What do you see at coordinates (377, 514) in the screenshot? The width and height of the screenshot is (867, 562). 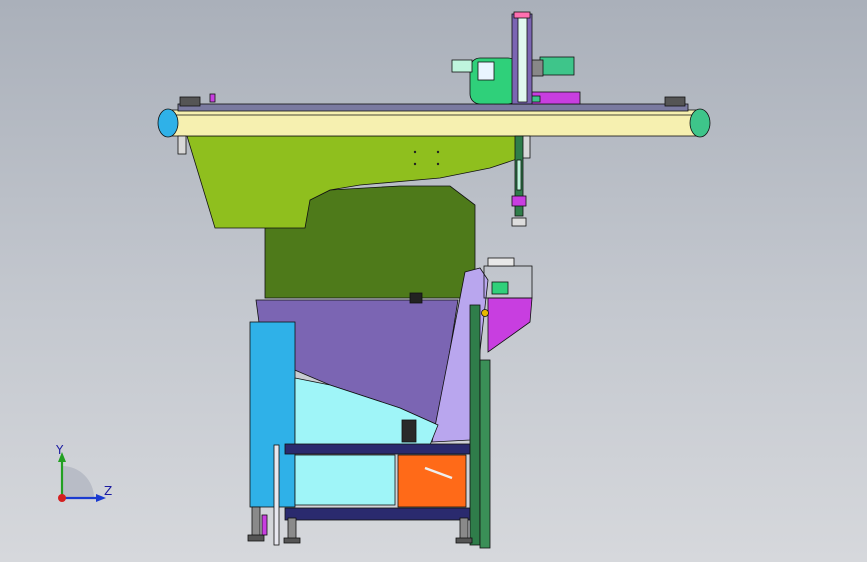 I see `cabinet-frame-bottom` at bounding box center [377, 514].